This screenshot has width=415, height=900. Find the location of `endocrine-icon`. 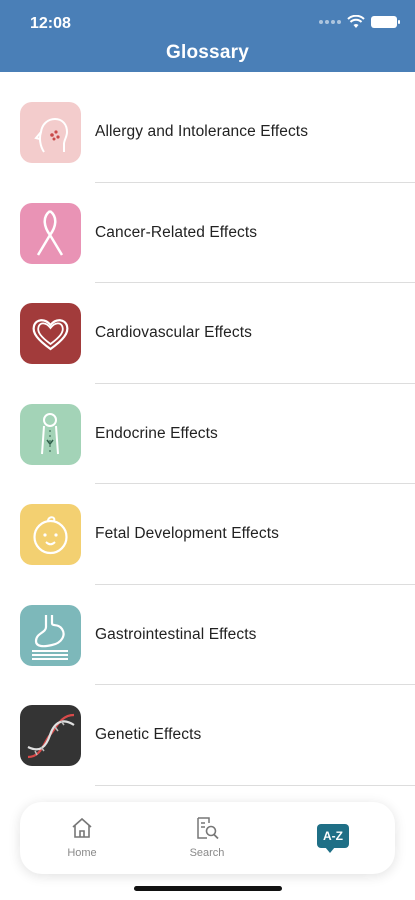

endocrine-icon is located at coordinates (50, 434).